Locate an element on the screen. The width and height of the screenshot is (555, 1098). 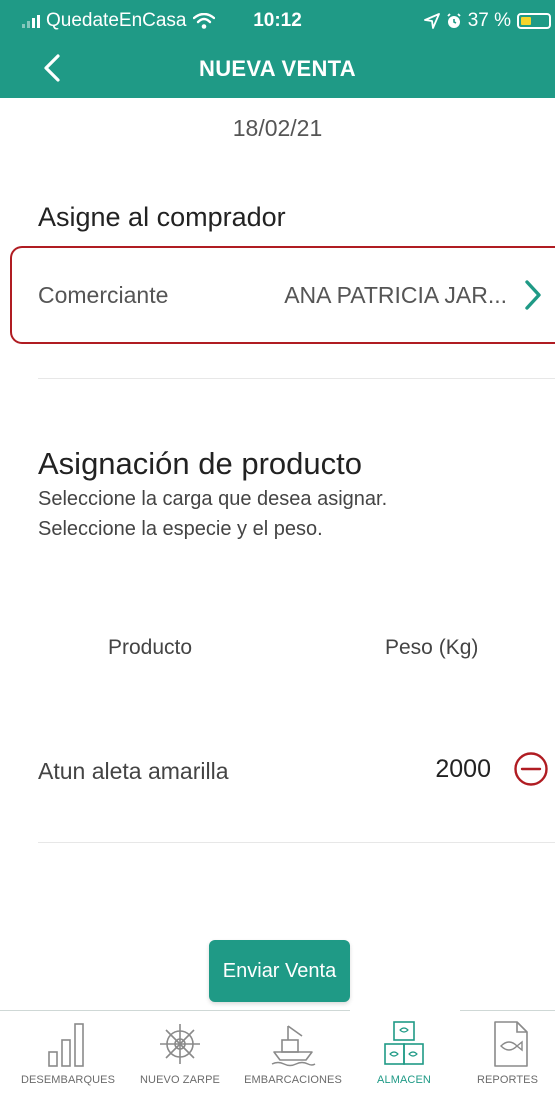
nav-bar: NUEVA VENTA is located at coordinates (277, 69).